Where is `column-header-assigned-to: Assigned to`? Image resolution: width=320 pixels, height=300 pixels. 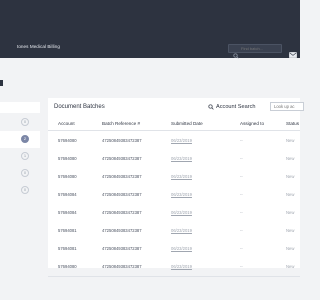 column-header-assigned-to: Assigned to is located at coordinates (252, 123).